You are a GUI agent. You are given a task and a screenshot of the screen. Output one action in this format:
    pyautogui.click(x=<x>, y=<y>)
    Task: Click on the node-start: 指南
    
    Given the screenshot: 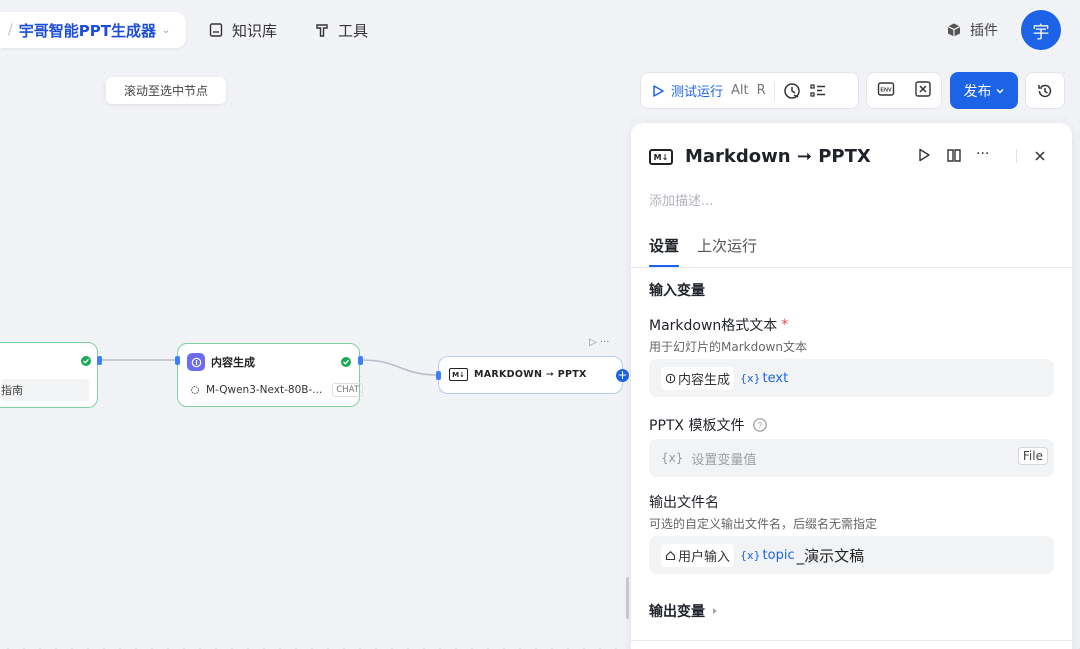 What is the action you would take?
    pyautogui.click(x=49, y=375)
    